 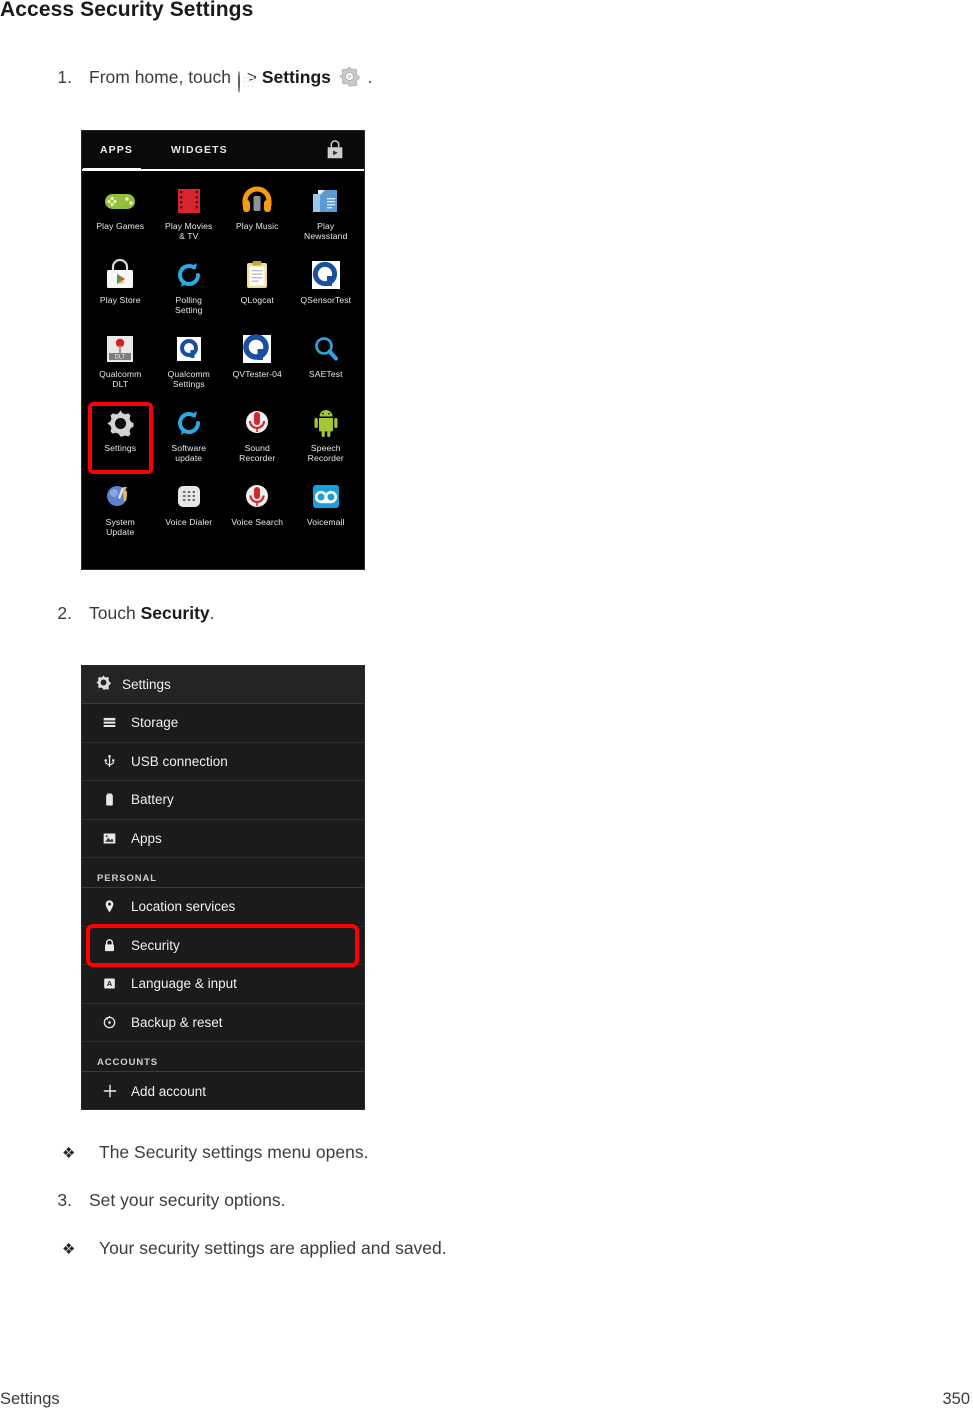 I want to click on app-cell-play-newsstand: Play Newsstand, so click(x=326, y=215).